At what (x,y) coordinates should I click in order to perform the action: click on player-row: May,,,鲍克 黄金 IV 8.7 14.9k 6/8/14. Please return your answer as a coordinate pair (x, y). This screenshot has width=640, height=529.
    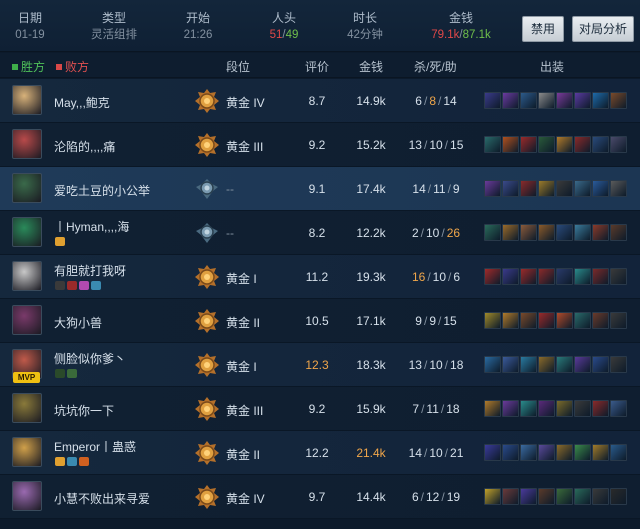
    Looking at the image, I should click on (320, 101).